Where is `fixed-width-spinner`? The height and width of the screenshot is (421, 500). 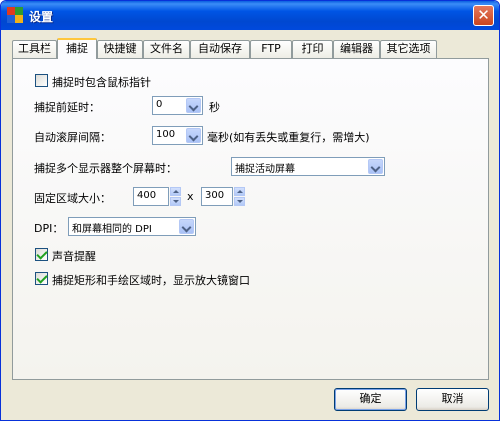 fixed-width-spinner is located at coordinates (175, 196).